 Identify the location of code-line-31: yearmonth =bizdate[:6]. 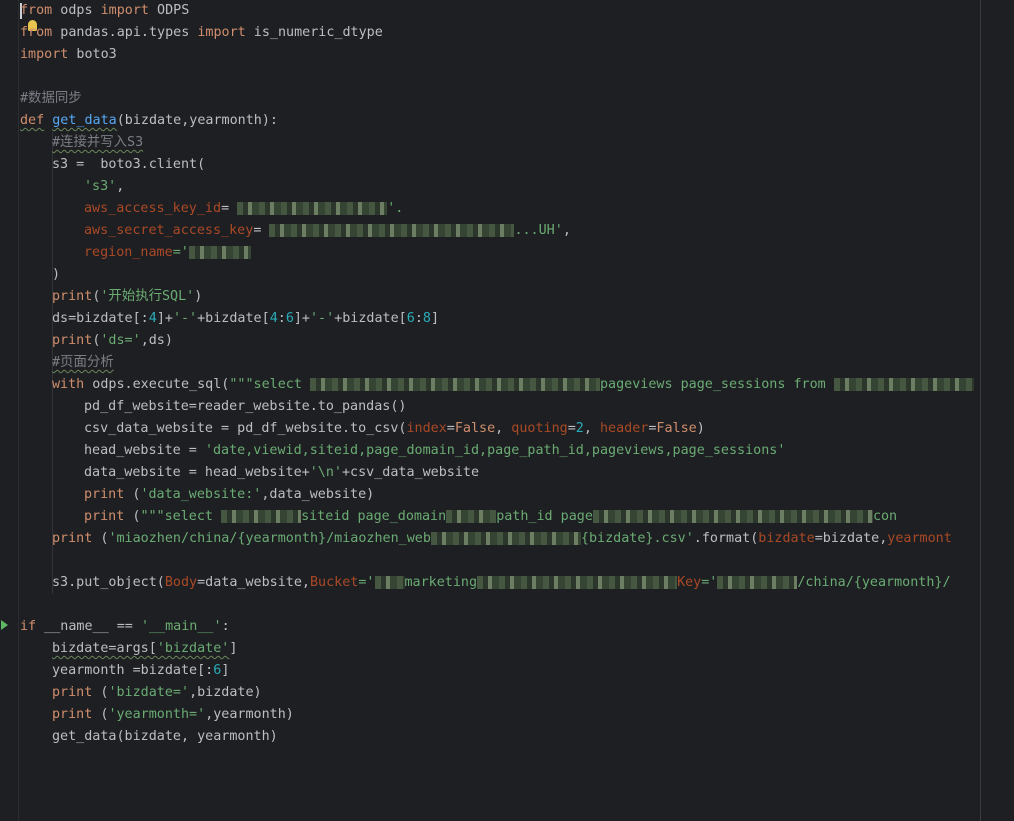
(141, 670).